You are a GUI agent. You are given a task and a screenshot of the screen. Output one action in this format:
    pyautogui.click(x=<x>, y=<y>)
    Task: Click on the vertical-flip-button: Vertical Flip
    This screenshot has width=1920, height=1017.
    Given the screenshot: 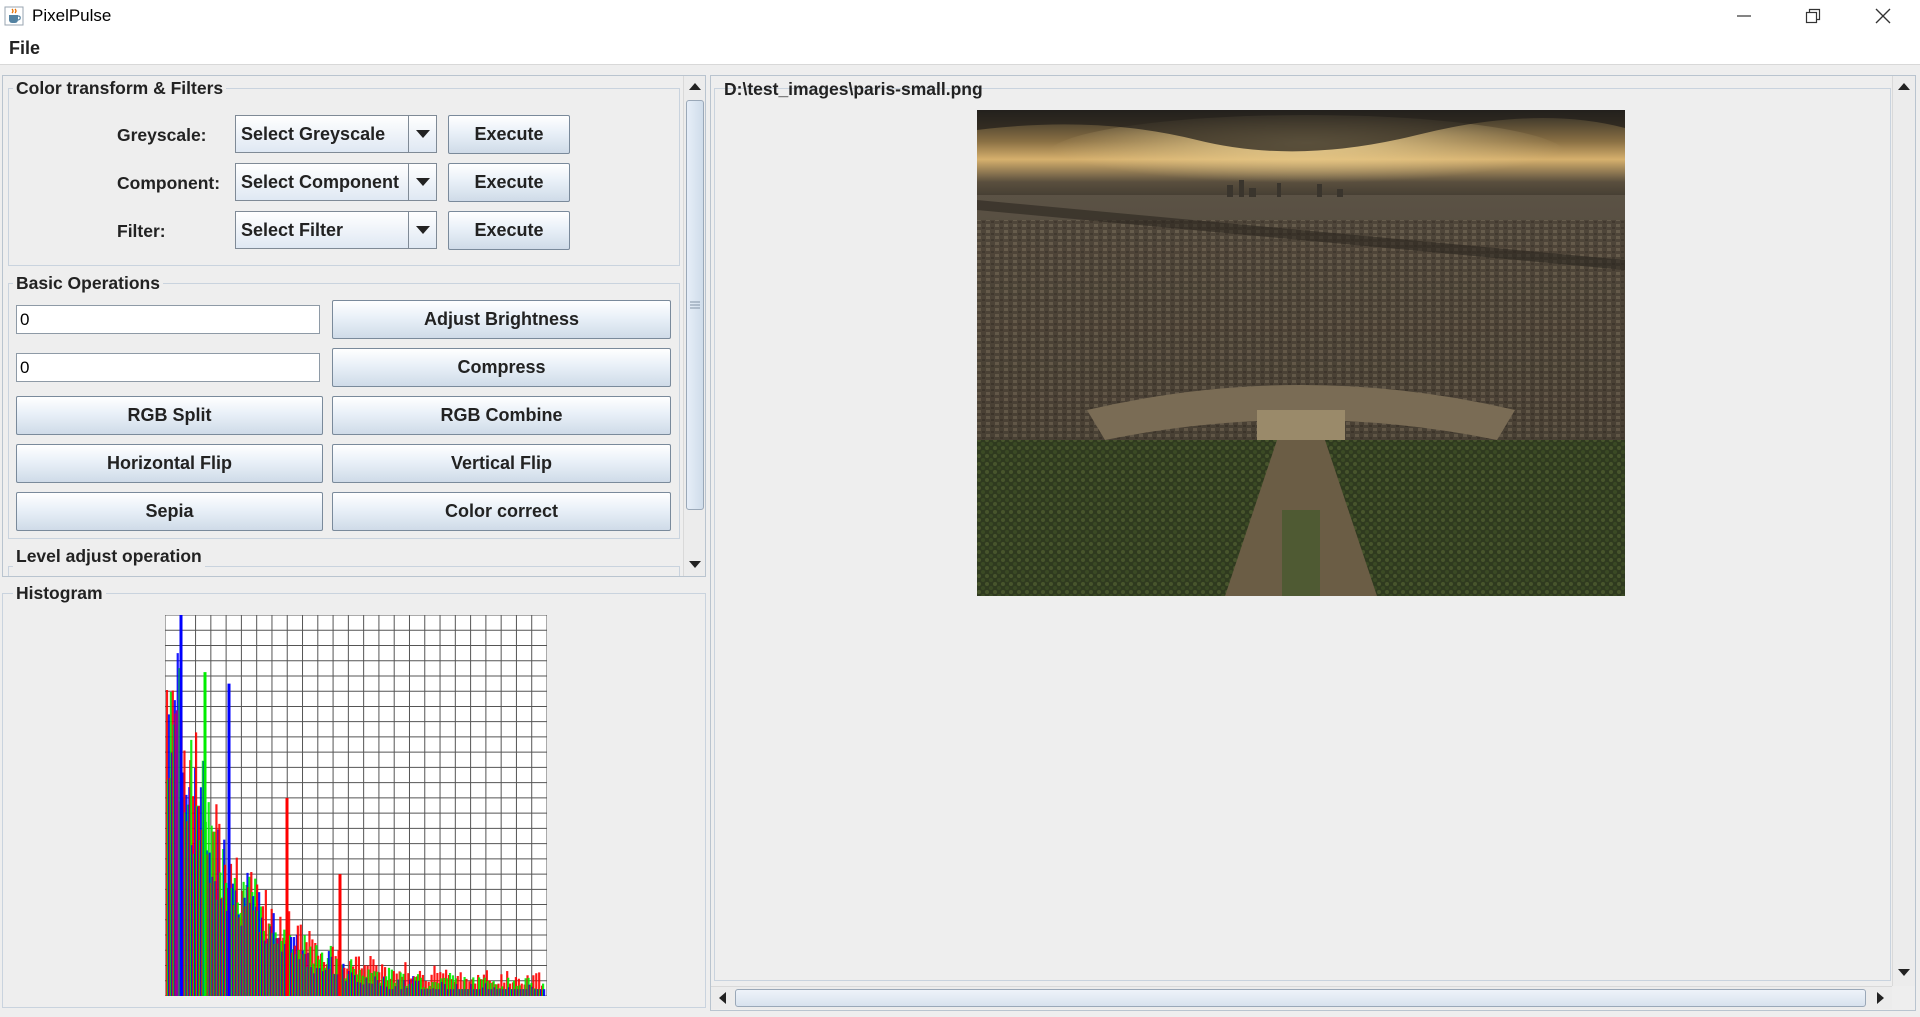 What is the action you would take?
    pyautogui.click(x=501, y=463)
    